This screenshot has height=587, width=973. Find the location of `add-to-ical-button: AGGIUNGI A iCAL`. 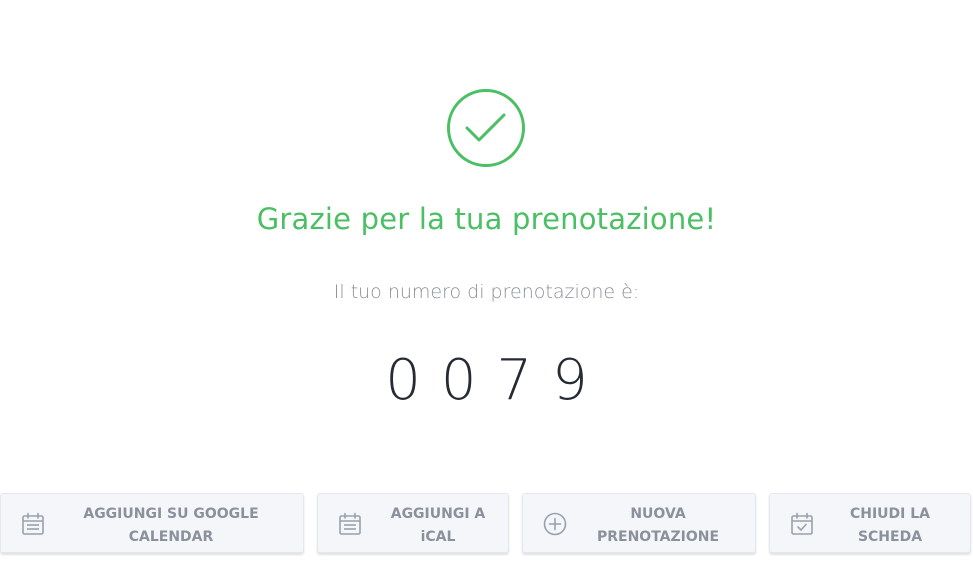

add-to-ical-button: AGGIUNGI A iCAL is located at coordinates (413, 523).